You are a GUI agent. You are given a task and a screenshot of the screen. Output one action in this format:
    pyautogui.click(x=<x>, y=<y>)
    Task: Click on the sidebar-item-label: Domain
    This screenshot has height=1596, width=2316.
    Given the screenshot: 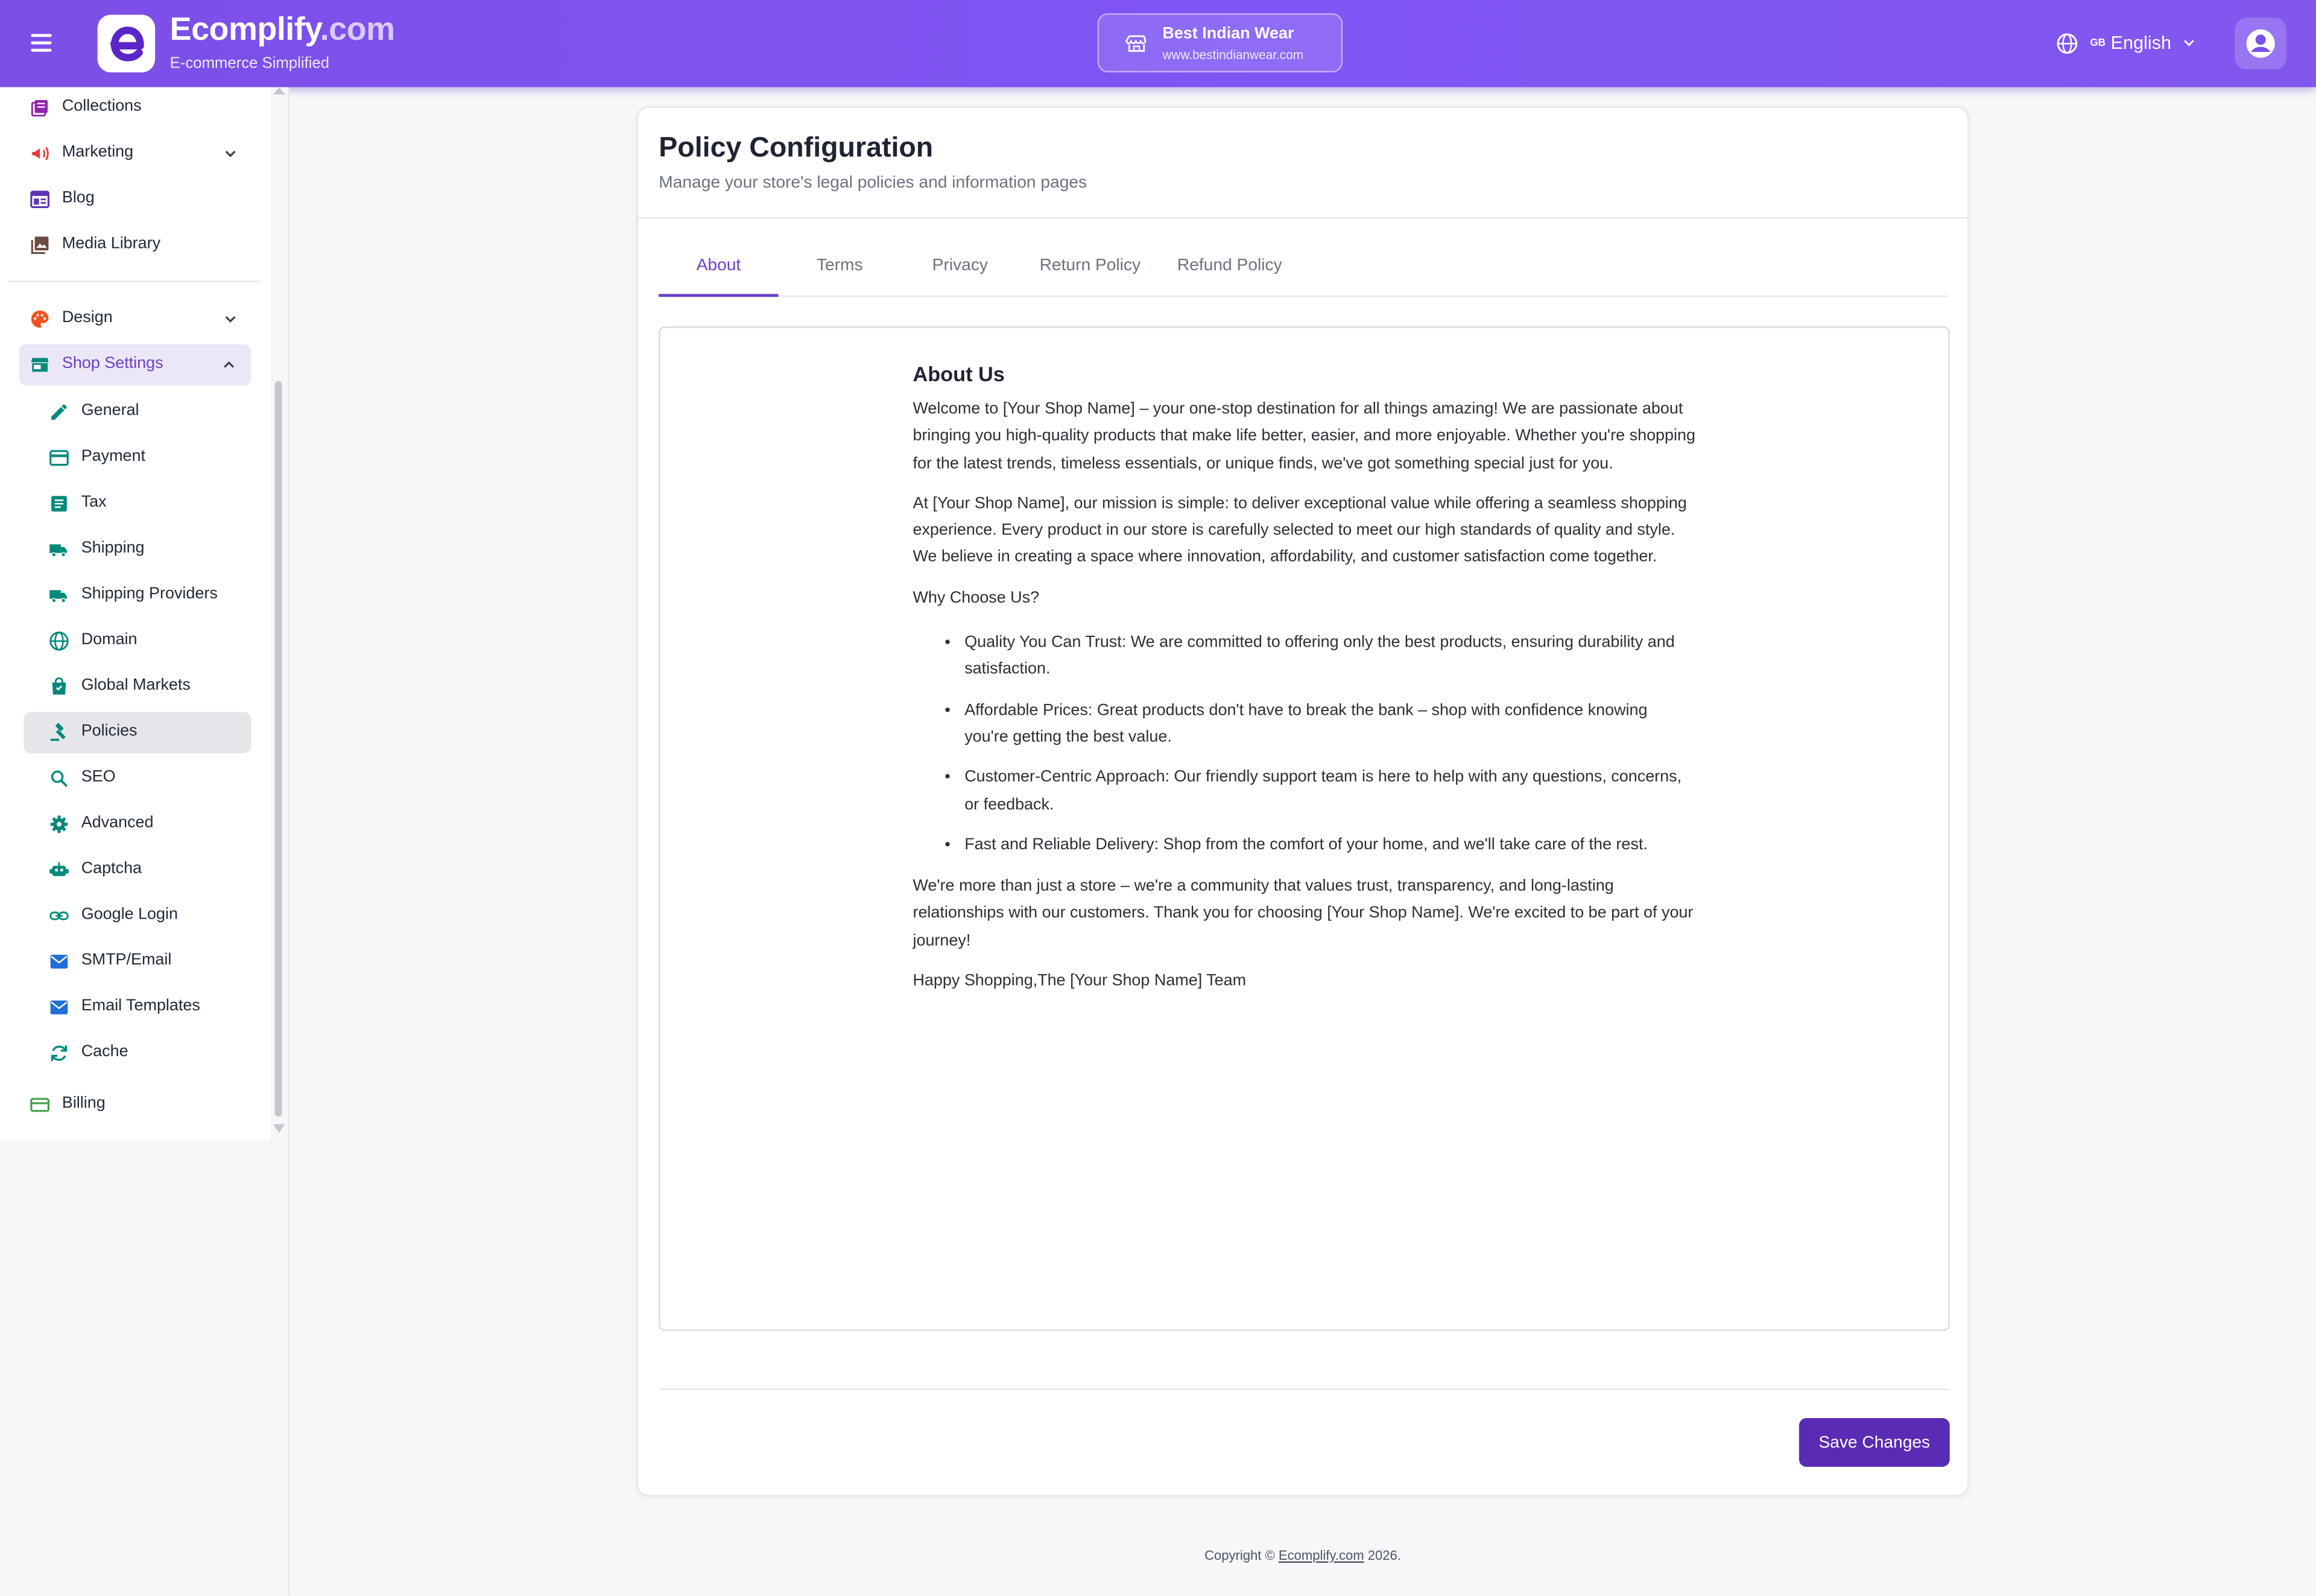 What is the action you would take?
    pyautogui.click(x=109, y=639)
    